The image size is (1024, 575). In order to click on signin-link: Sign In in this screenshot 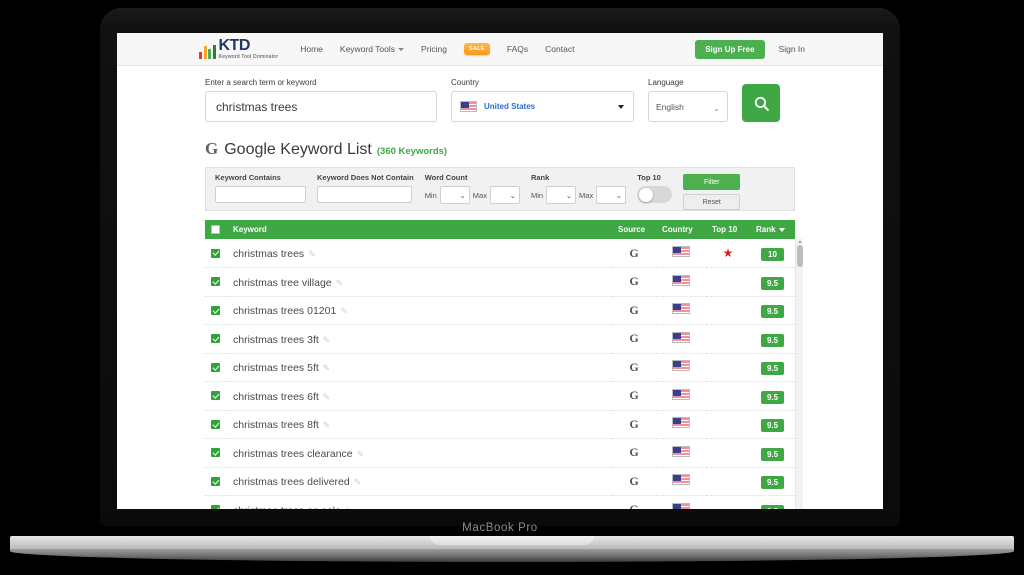, I will do `click(792, 49)`.